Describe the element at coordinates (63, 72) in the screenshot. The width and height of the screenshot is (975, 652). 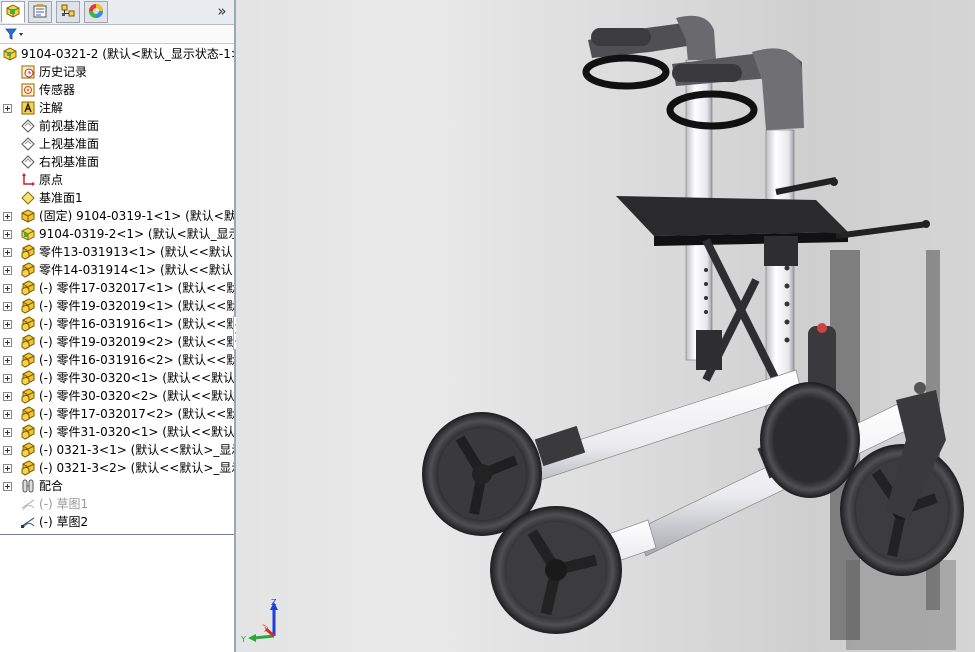
I see `tree-item-label: 历史记录` at that location.